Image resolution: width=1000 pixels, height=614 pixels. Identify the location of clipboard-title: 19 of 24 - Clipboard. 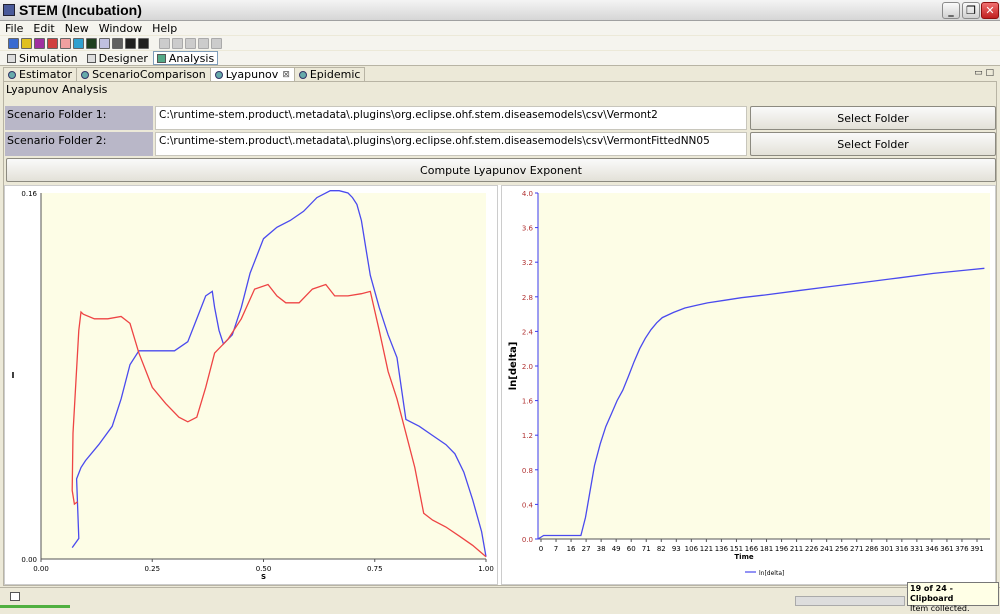
(932, 593).